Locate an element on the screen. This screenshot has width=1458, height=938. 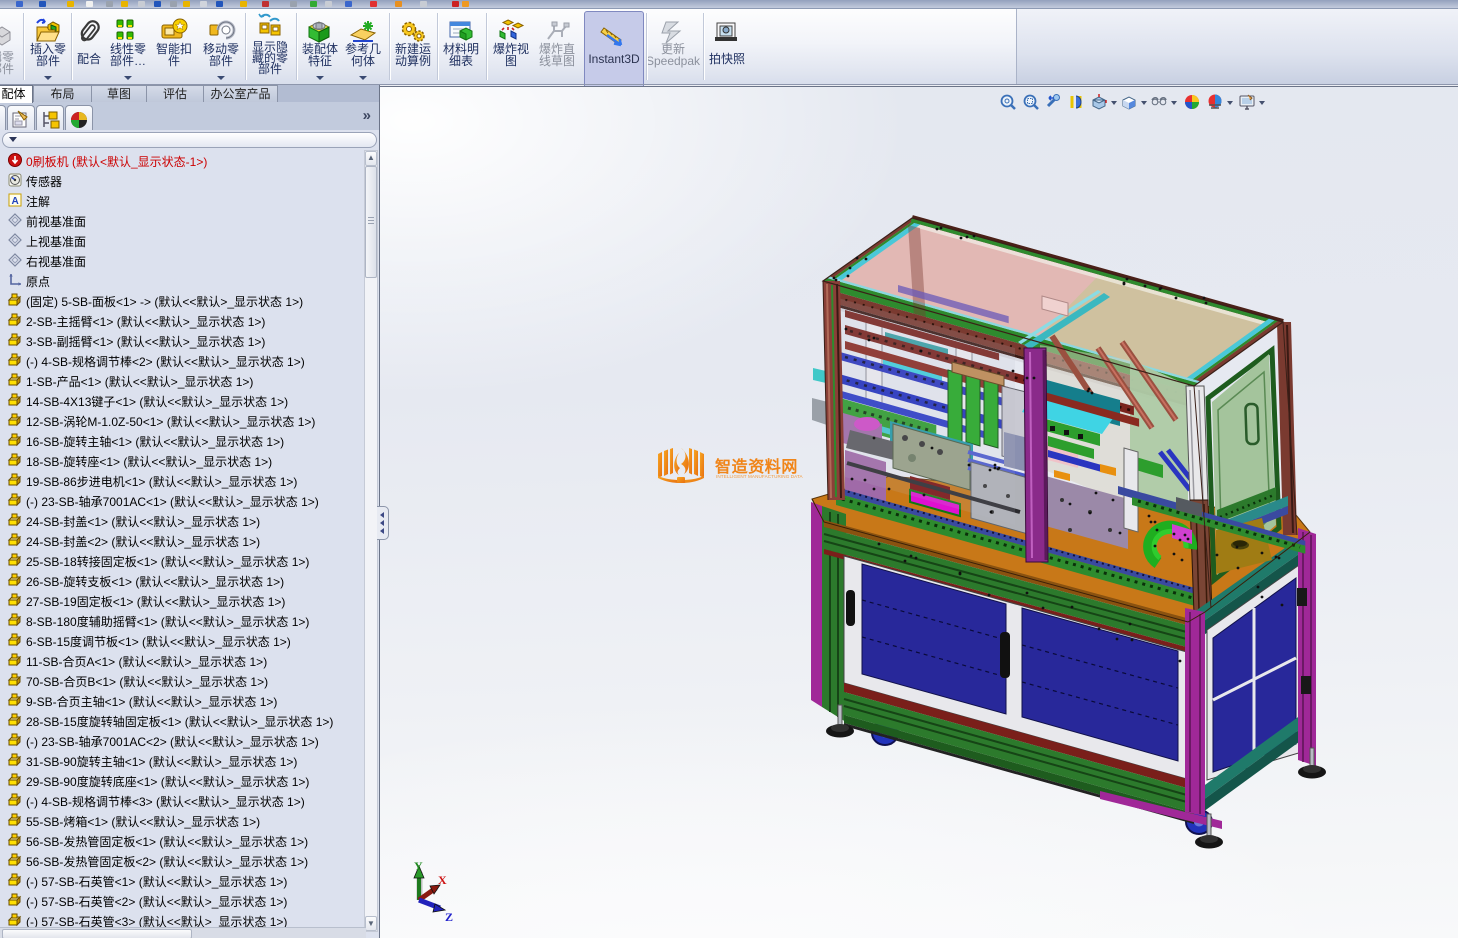
svg-text: A is located at coordinates (15, 201).